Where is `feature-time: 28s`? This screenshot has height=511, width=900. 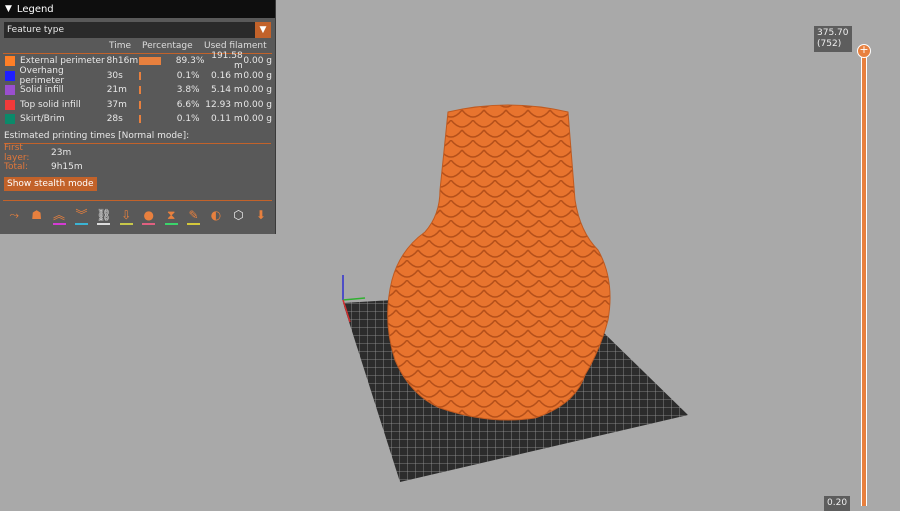
feature-time: 28s is located at coordinates (114, 119).